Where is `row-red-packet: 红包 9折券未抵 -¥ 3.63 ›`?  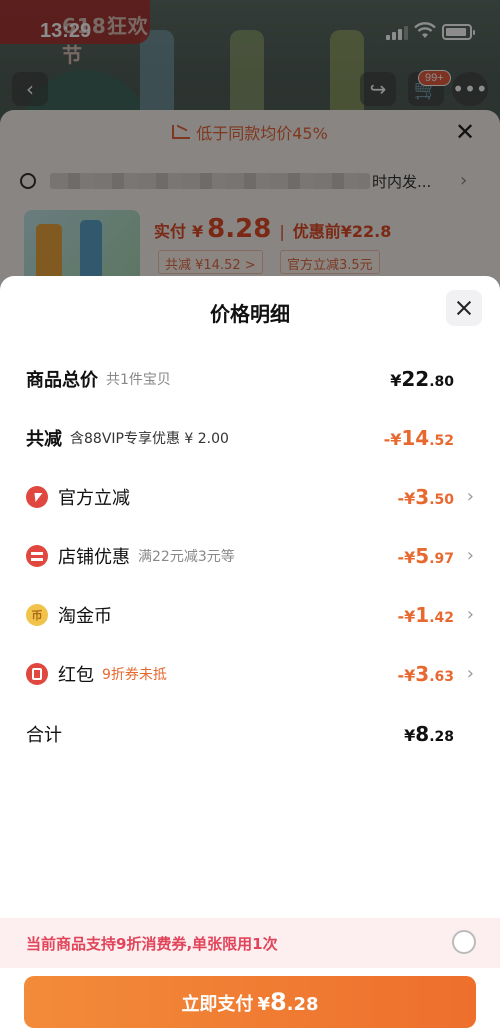
row-red-packet: 红包 9折券未抵 -¥ 3.63 › is located at coordinates (250, 674).